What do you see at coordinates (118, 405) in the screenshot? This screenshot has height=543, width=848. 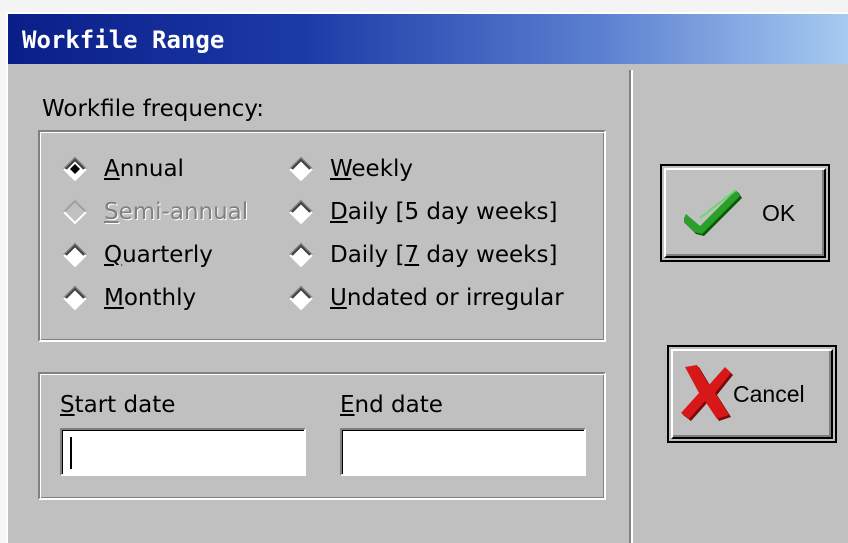 I see `start-date-label: Start date` at bounding box center [118, 405].